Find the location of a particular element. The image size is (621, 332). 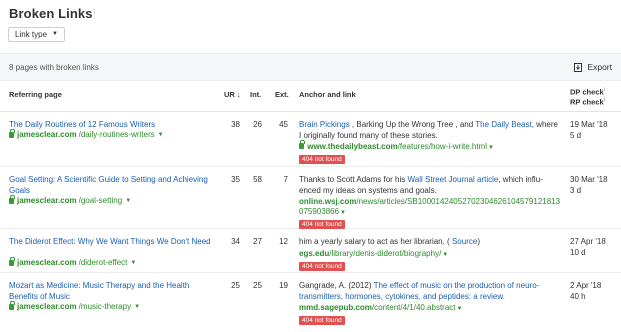

anchor-link: Brain Pickings is located at coordinates (324, 124).